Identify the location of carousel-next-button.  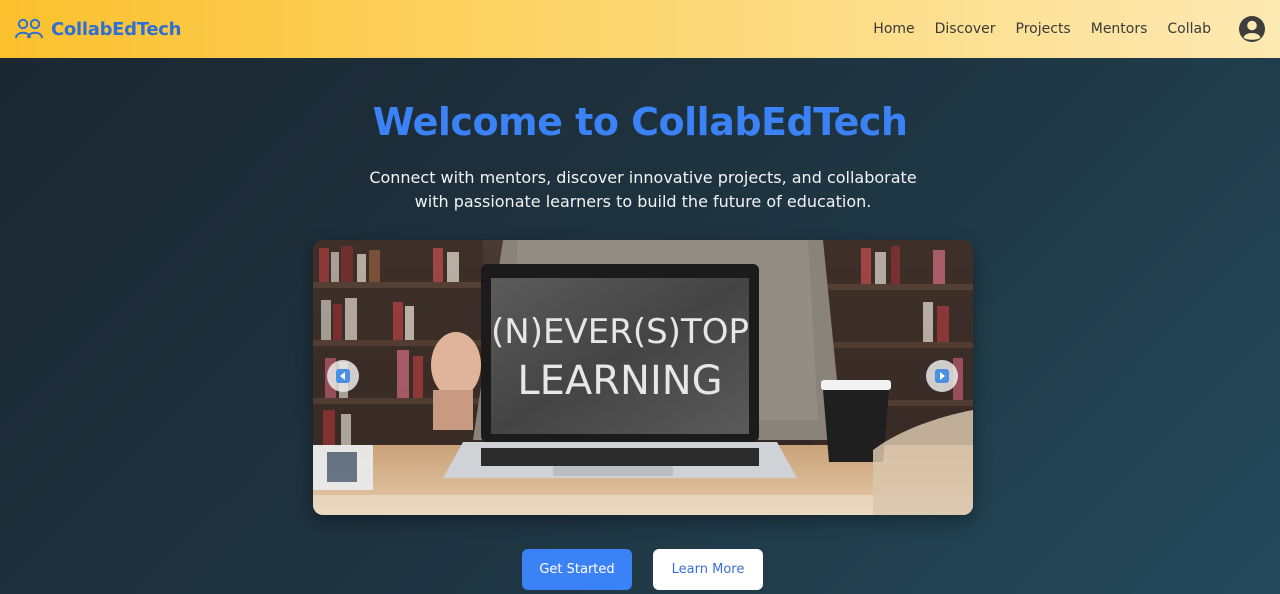
(942, 376).